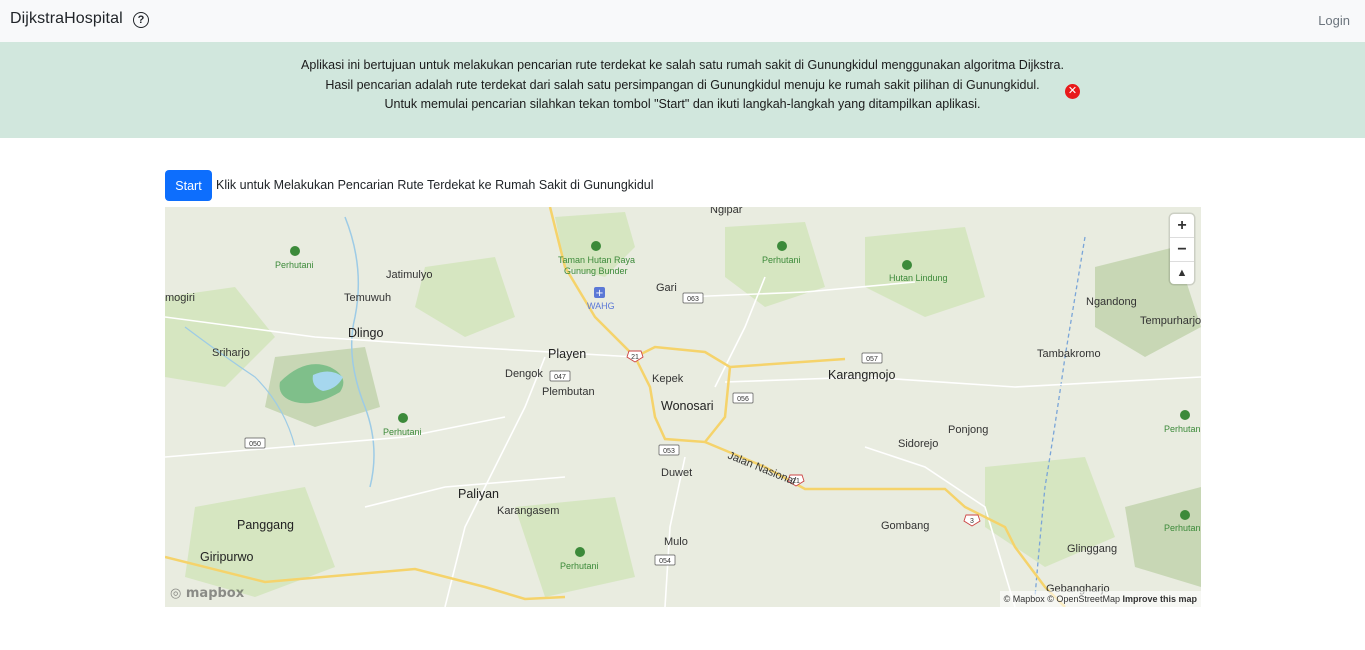  What do you see at coordinates (665, 561) in the screenshot?
I see `shield-054: 054` at bounding box center [665, 561].